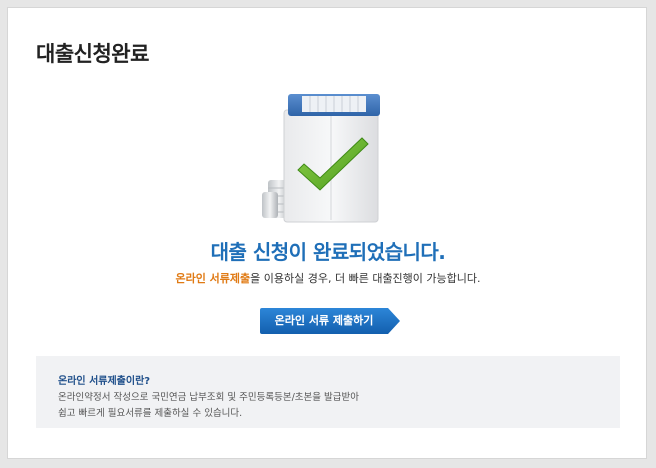 The height and width of the screenshot is (468, 656). I want to click on submit-documents-online-button: 온라인 서류 제출하기, so click(330, 321).